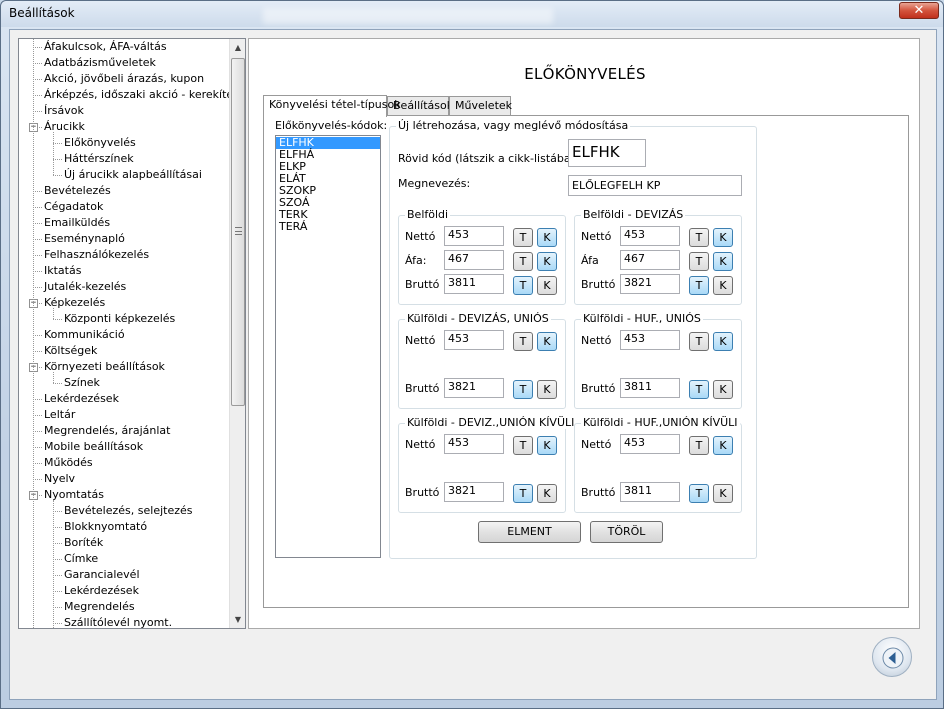  What do you see at coordinates (70, 351) in the screenshot?
I see `tree-item: Költségek` at bounding box center [70, 351].